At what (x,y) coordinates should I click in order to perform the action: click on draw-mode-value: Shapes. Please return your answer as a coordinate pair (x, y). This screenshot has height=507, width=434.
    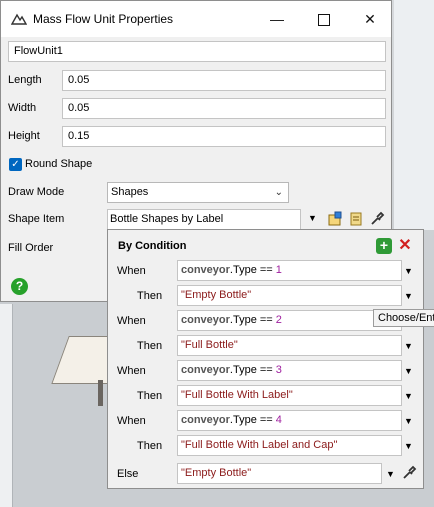
    Looking at the image, I should click on (130, 192).